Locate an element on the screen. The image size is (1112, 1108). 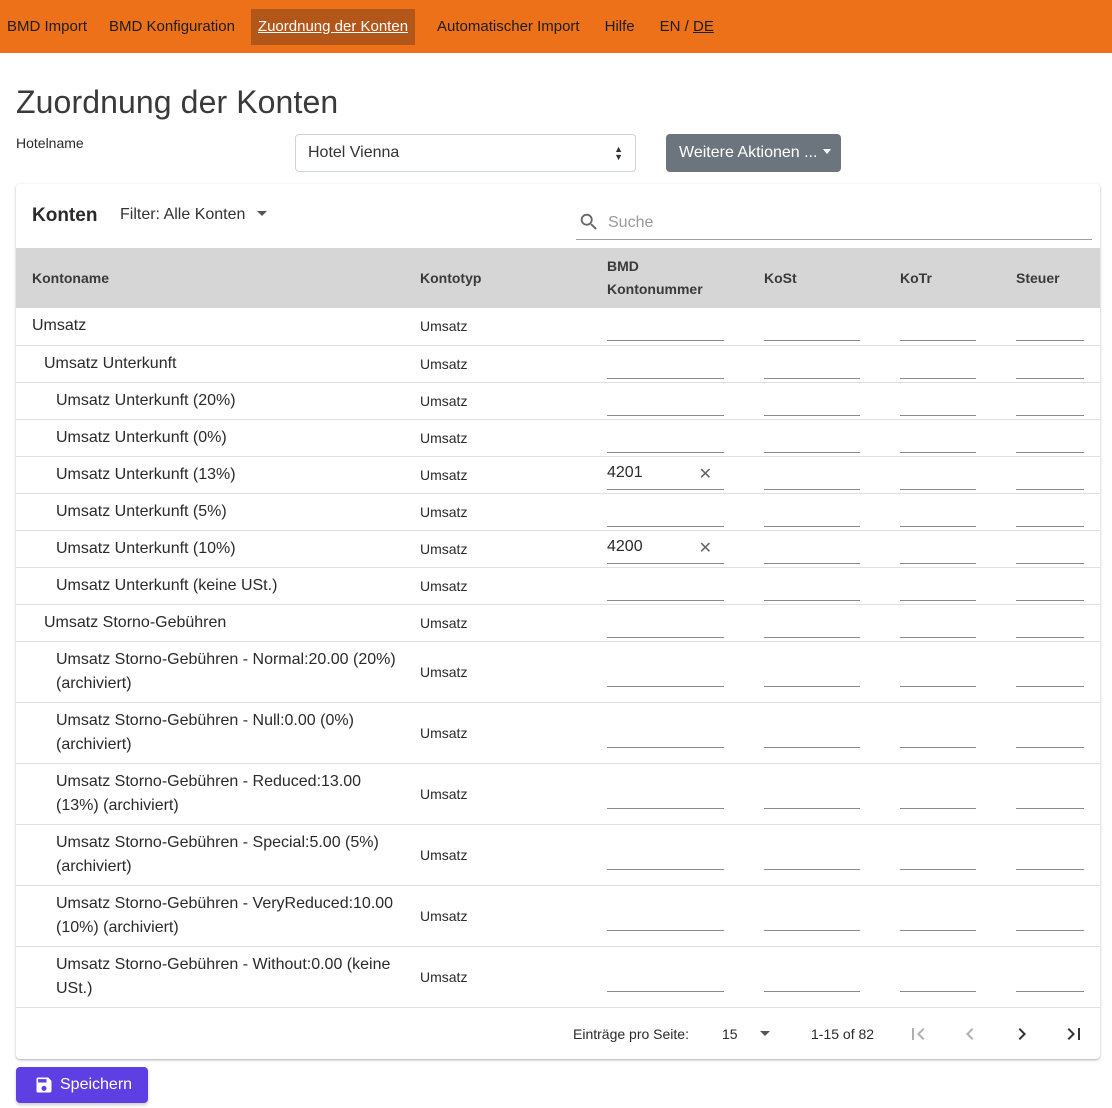
nav-zuordnung-der-konten: Zuordnung der Konten is located at coordinates (333, 26).